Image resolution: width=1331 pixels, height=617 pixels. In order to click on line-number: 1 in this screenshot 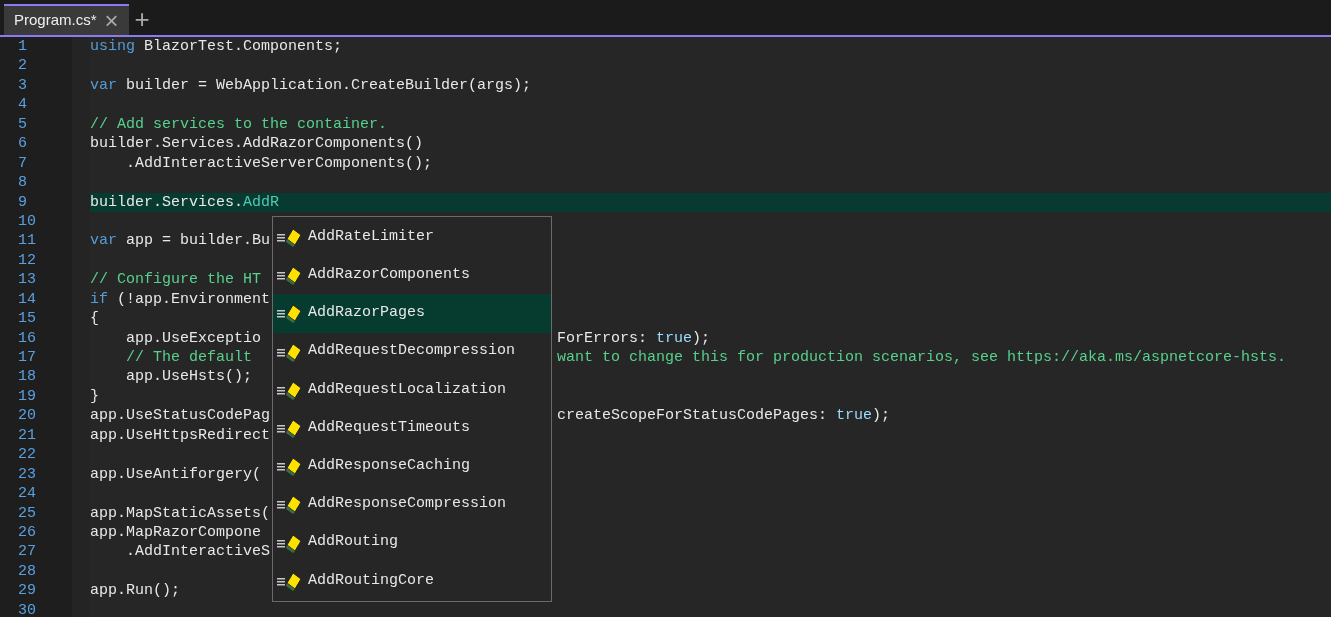, I will do `click(22, 46)`.